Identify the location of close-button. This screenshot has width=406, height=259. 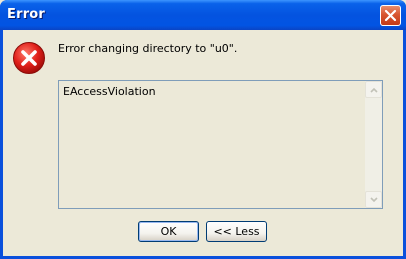
(390, 15).